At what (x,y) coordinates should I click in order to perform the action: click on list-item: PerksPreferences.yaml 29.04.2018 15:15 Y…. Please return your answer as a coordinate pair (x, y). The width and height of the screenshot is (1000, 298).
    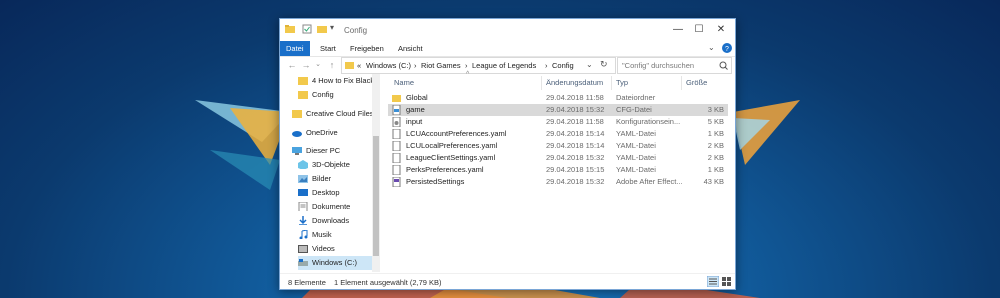
    Looking at the image, I should click on (558, 170).